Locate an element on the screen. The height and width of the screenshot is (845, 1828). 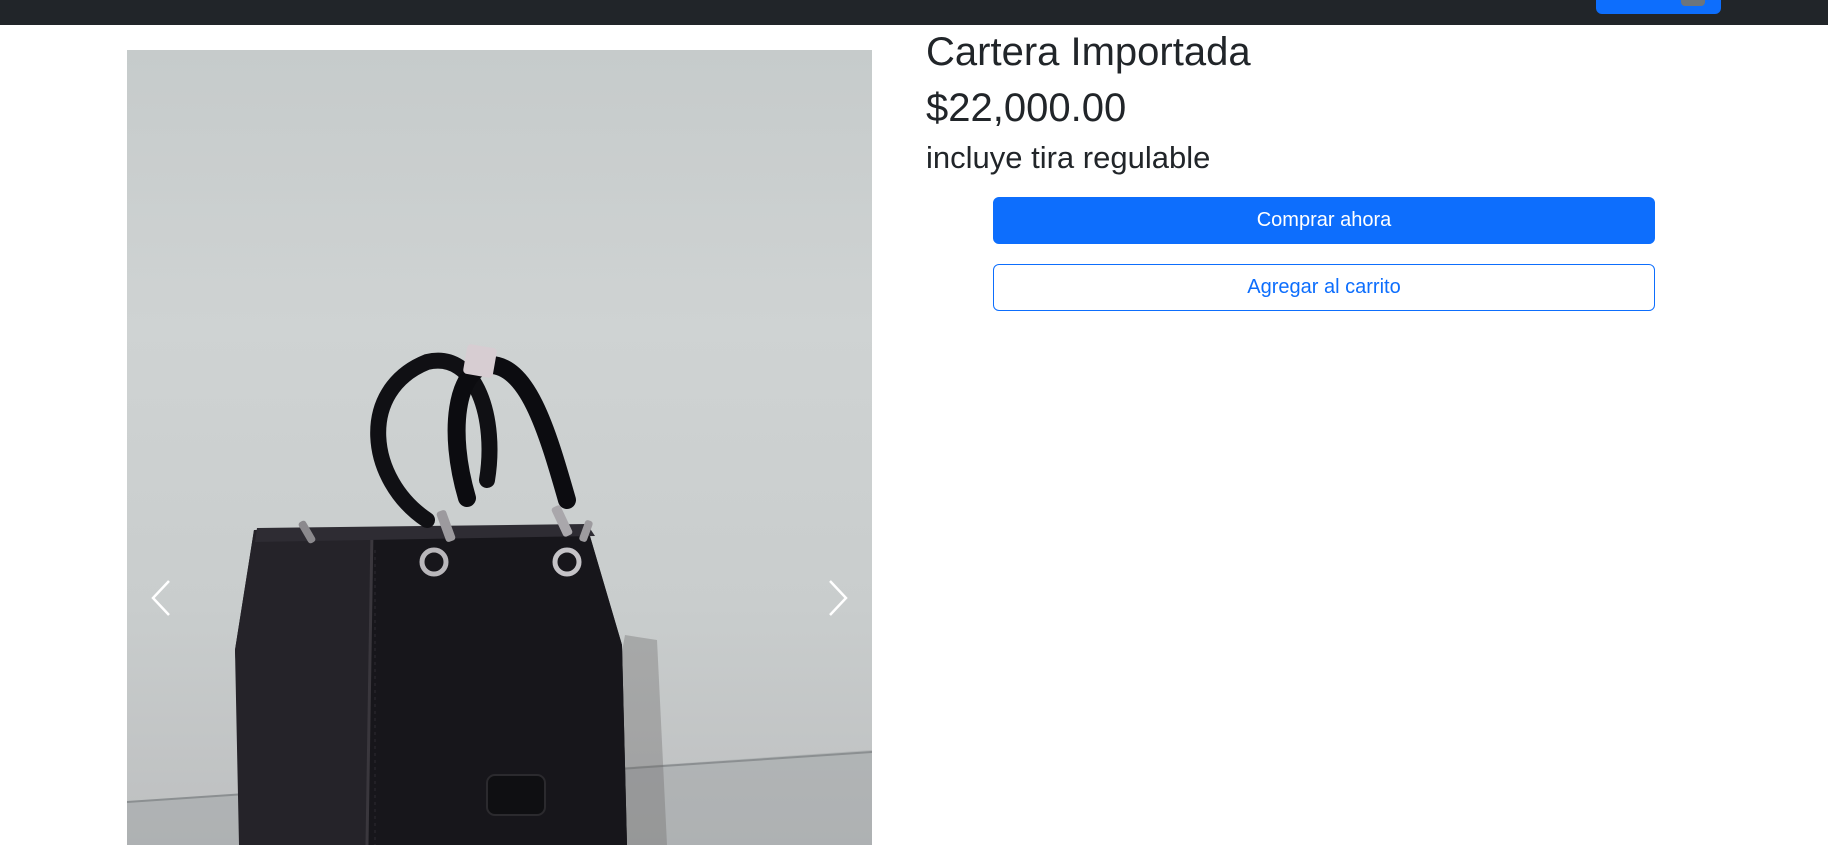
buy-now-button: Comprar ahora is located at coordinates (1324, 220).